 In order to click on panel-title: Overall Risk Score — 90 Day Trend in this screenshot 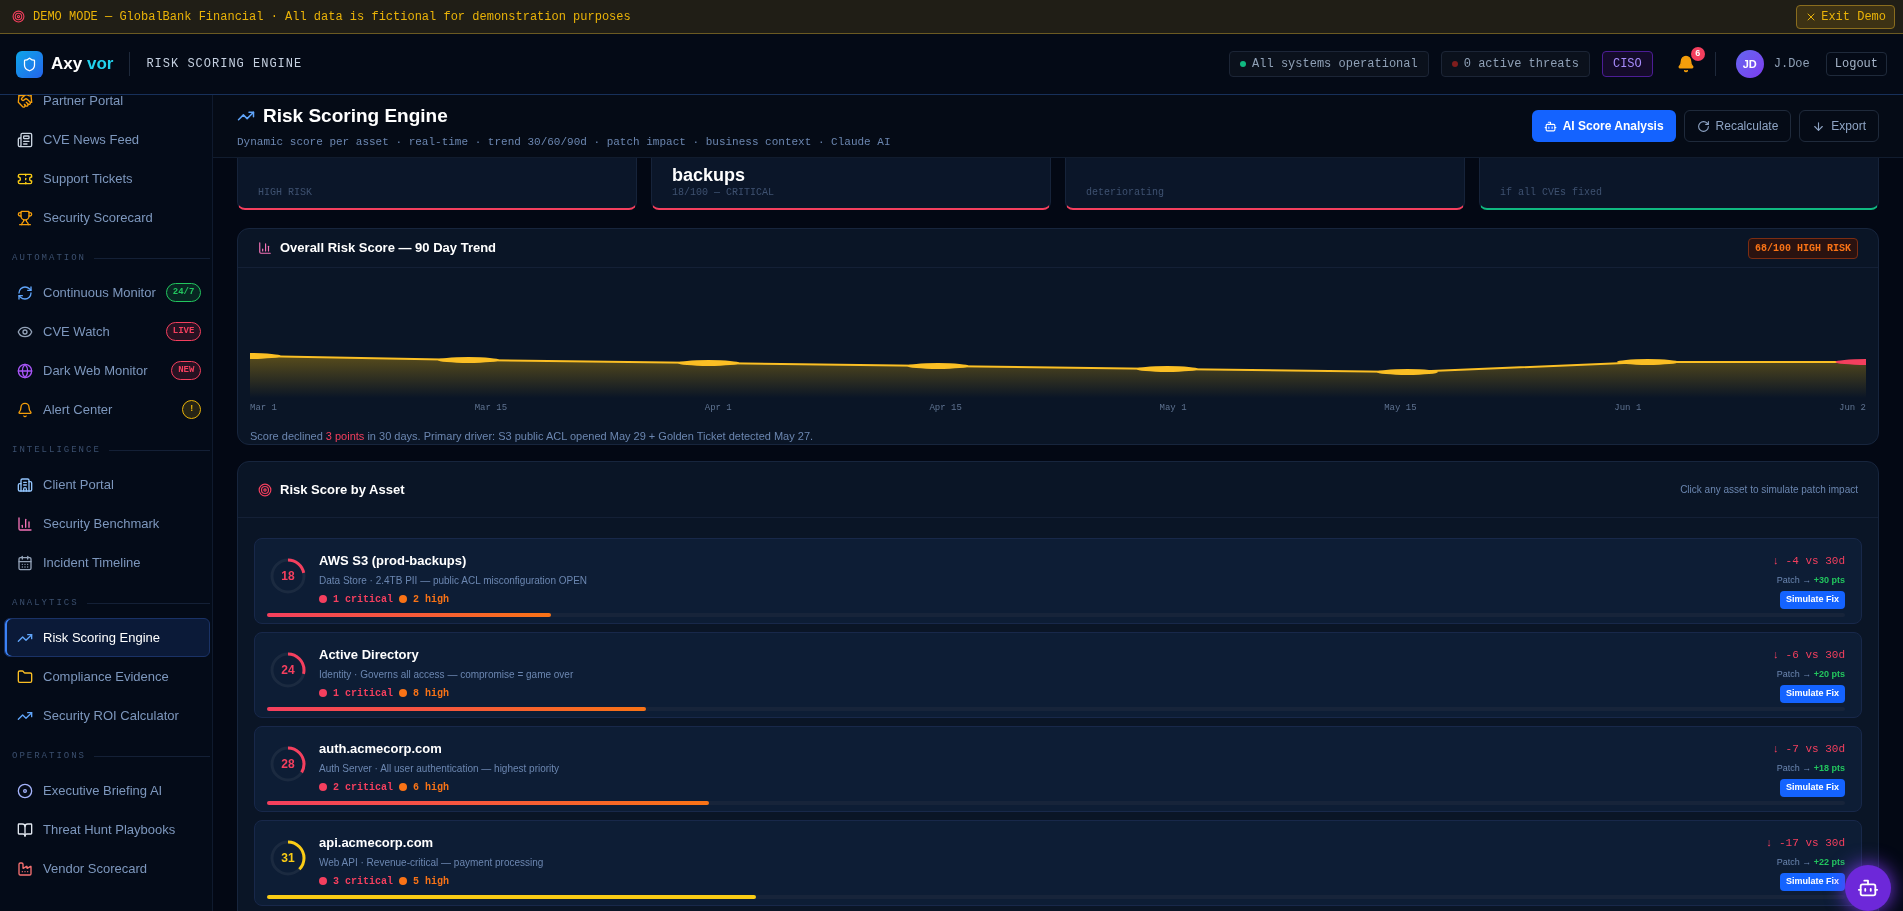, I will do `click(389, 248)`.